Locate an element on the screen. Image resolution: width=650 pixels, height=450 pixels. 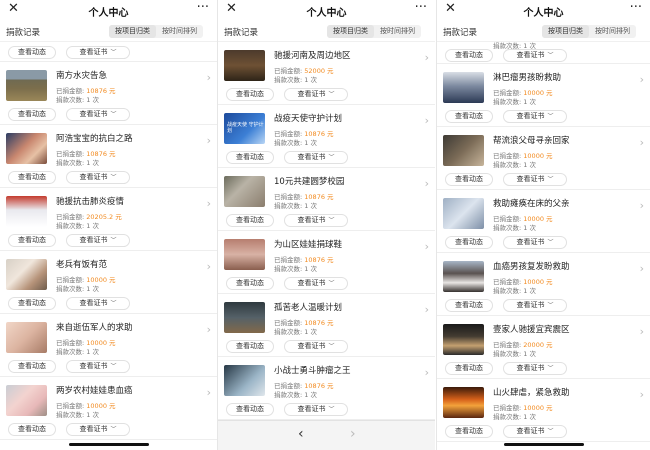
project-name: 为山区娃娃捐球鞋 is located at coordinates (308, 244).